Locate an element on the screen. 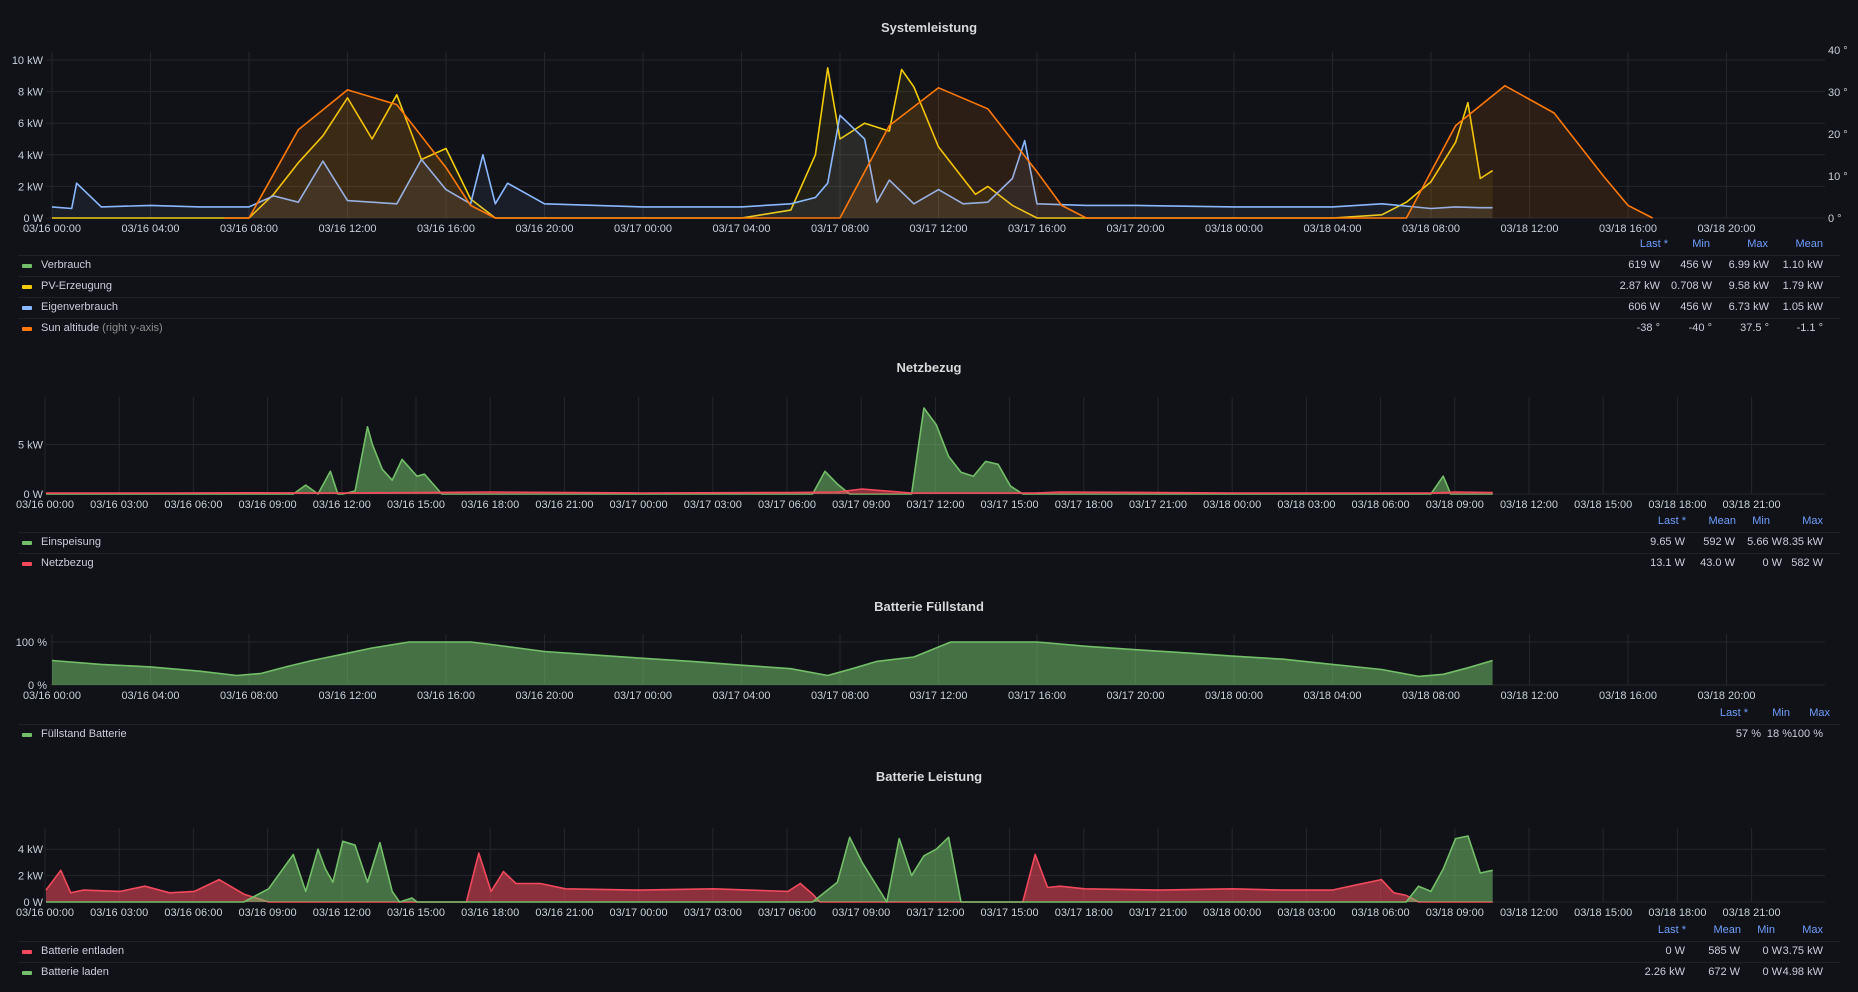 Image resolution: width=1858 pixels, height=992 pixels. x-tick-label: 03/17 00:00 is located at coordinates (639, 913).